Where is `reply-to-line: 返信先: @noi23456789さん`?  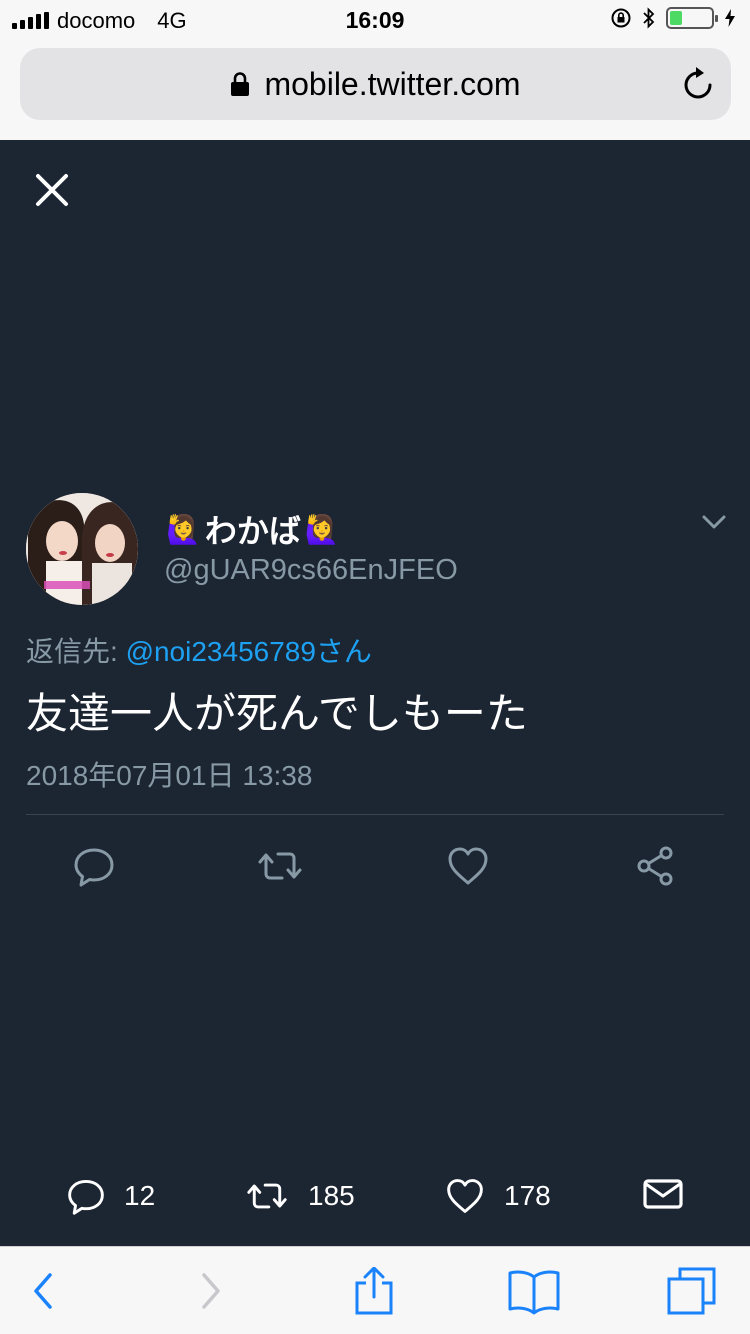
reply-to-line: 返信先: @noi23456789さん is located at coordinates (199, 650).